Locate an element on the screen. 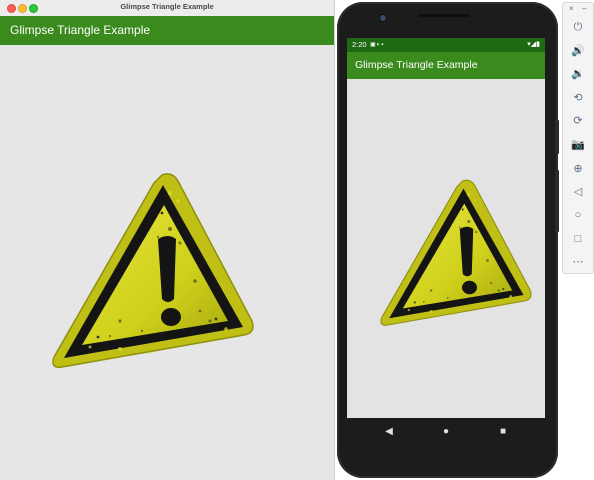 Image resolution: width=594 pixels, height=480 pixels. back-icon: ◁ is located at coordinates (578, 191).